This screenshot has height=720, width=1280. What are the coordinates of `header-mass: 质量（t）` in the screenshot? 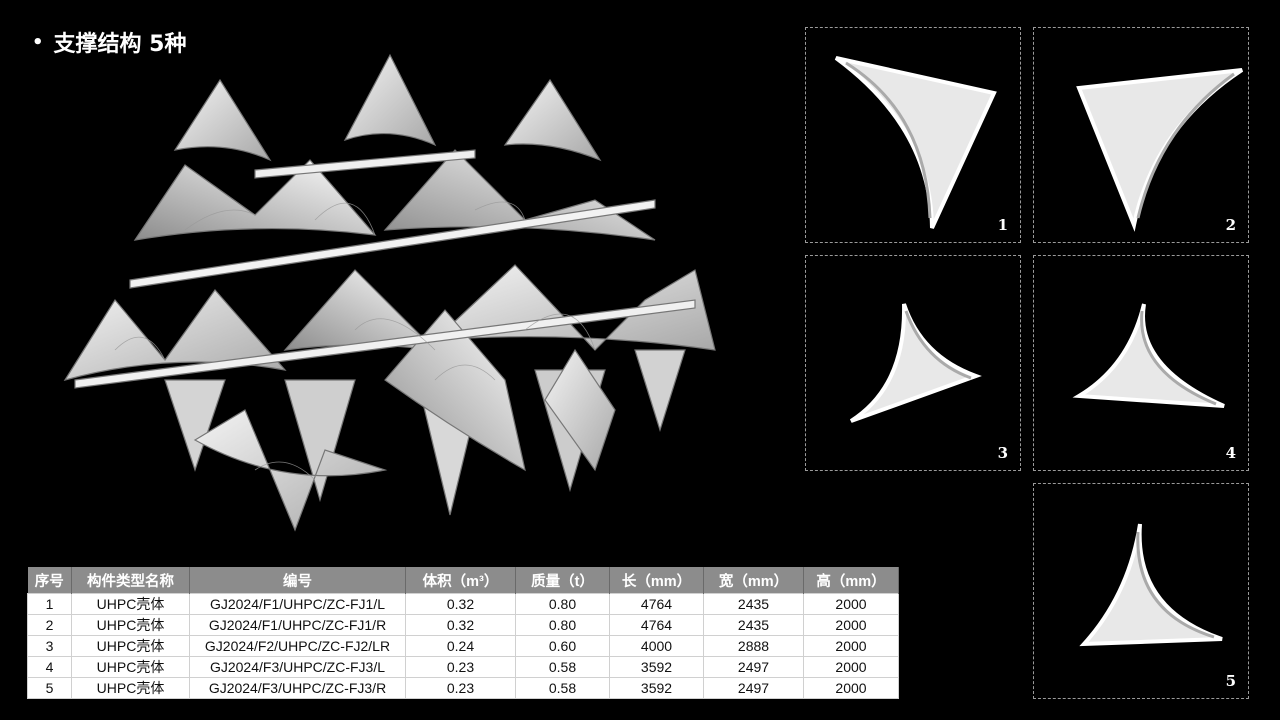 It's located at (562, 580).